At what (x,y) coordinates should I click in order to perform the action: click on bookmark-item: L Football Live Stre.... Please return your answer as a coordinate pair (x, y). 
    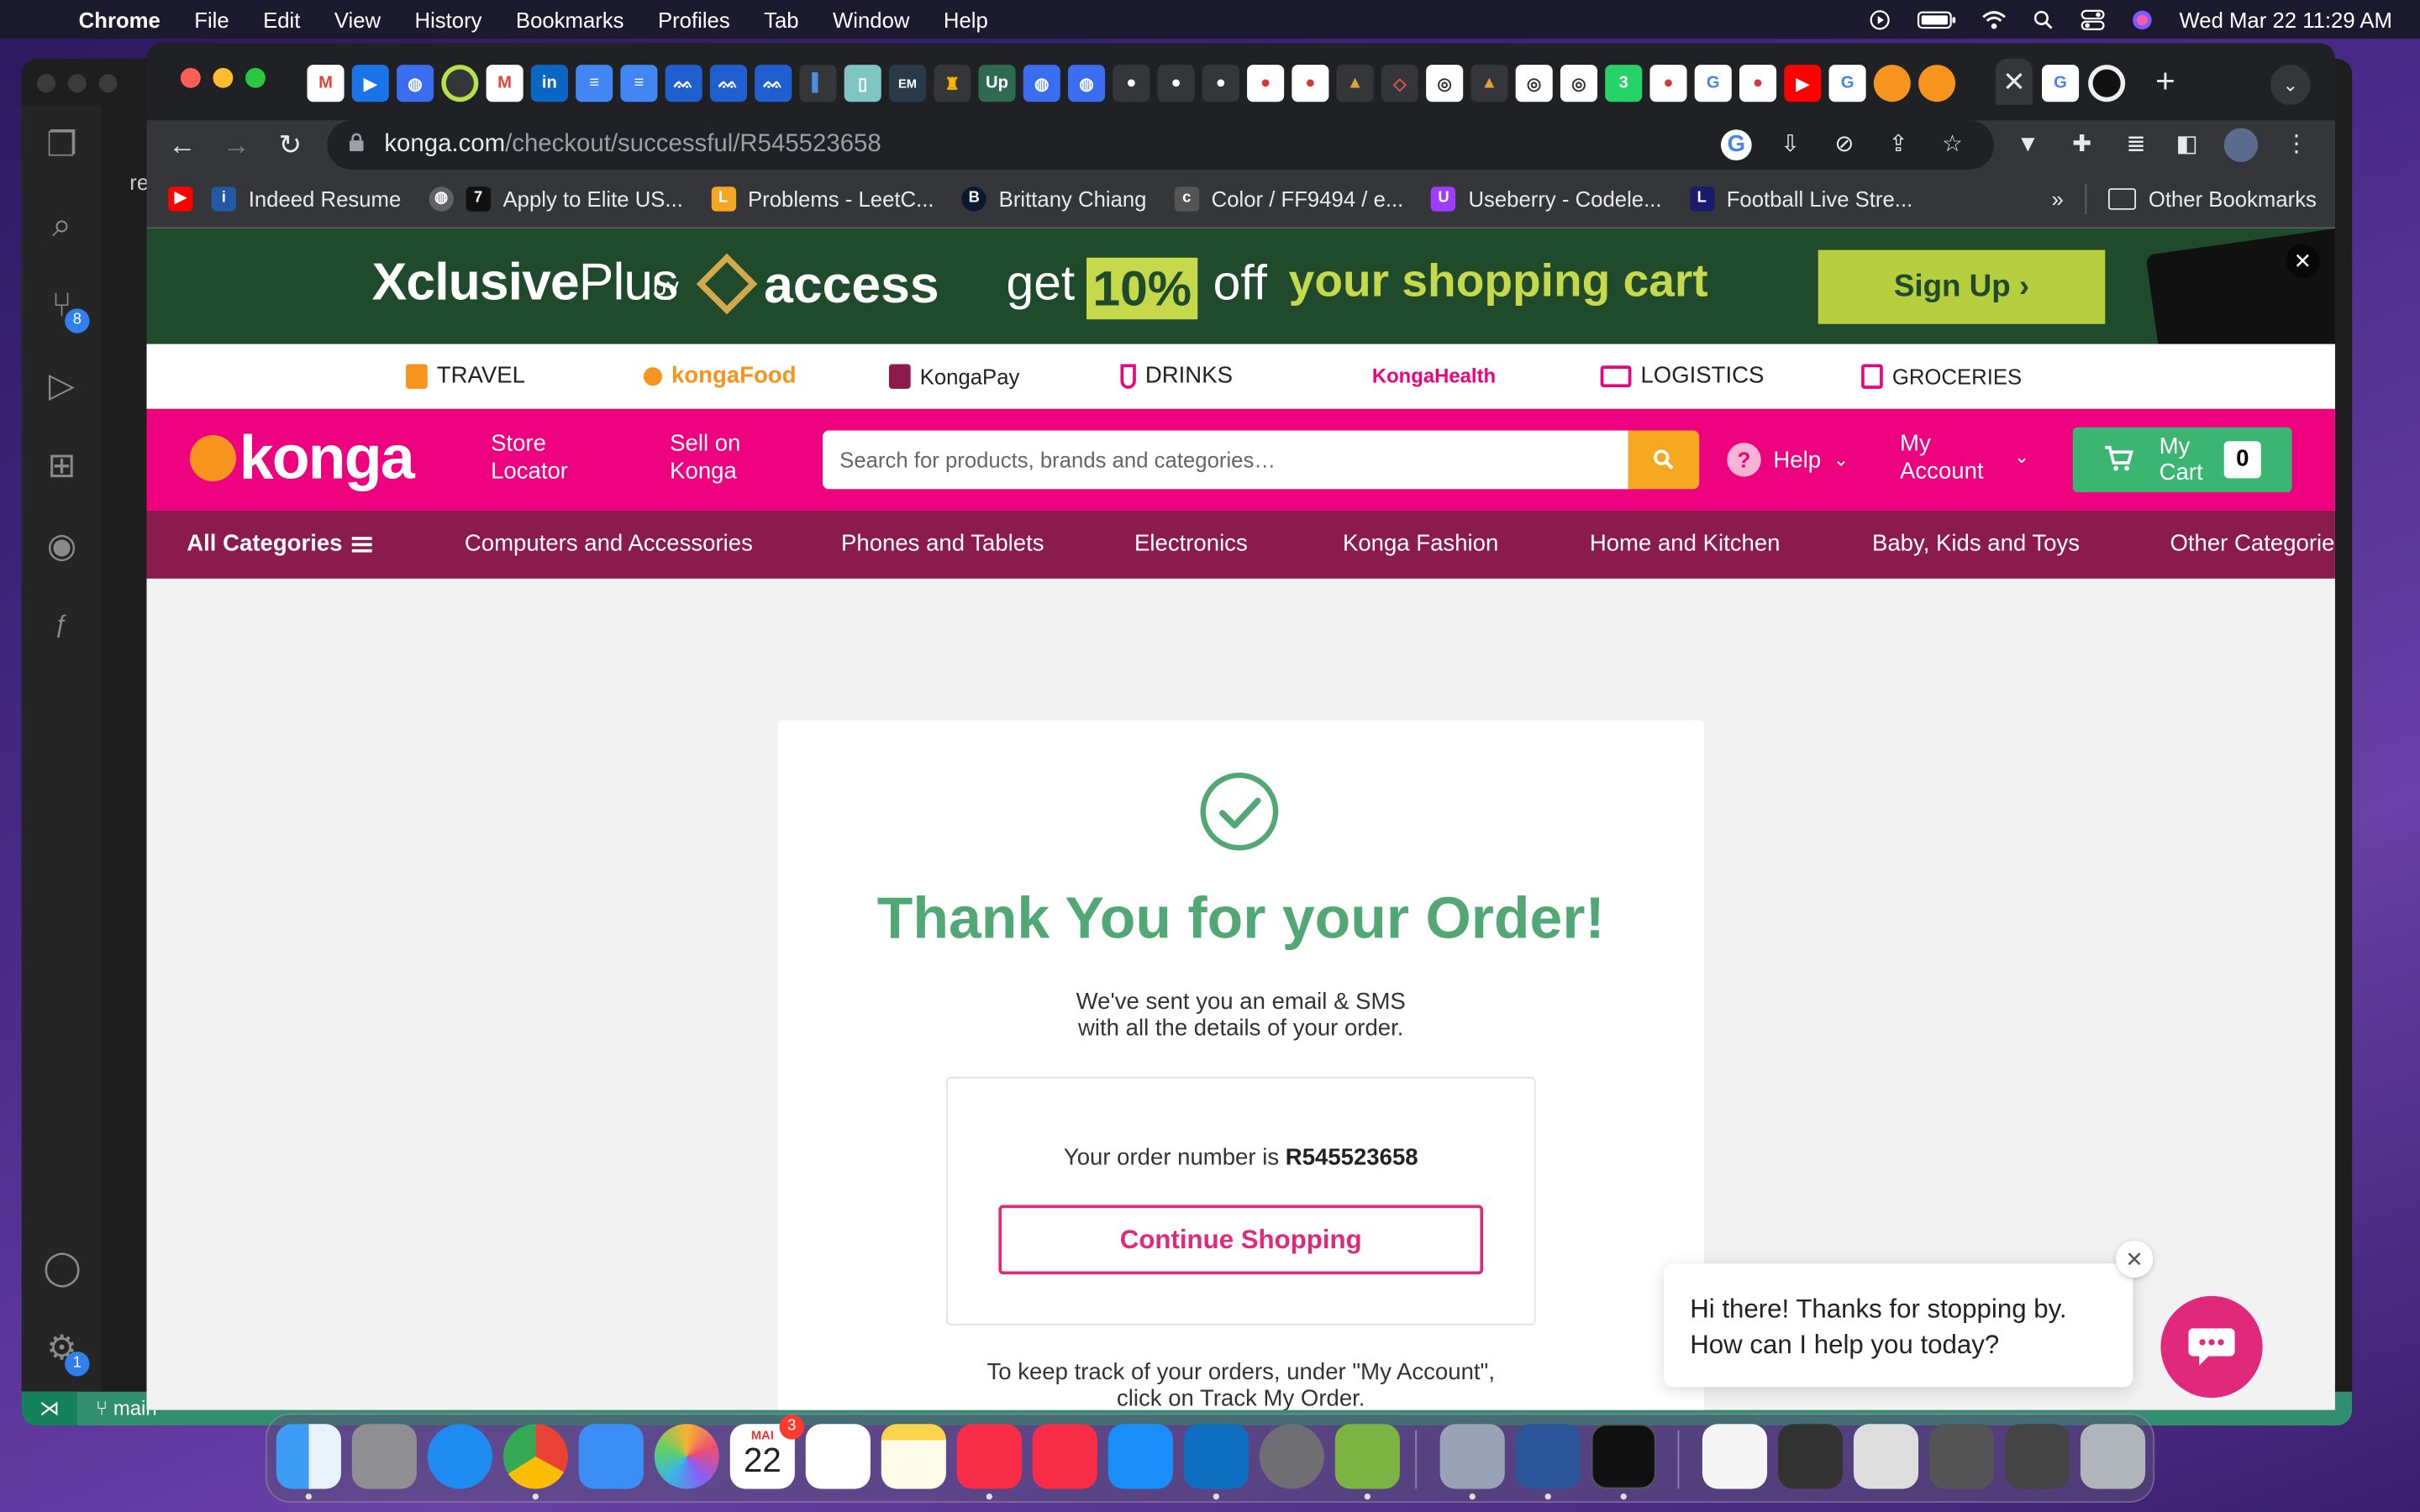
    Looking at the image, I should click on (1801, 198).